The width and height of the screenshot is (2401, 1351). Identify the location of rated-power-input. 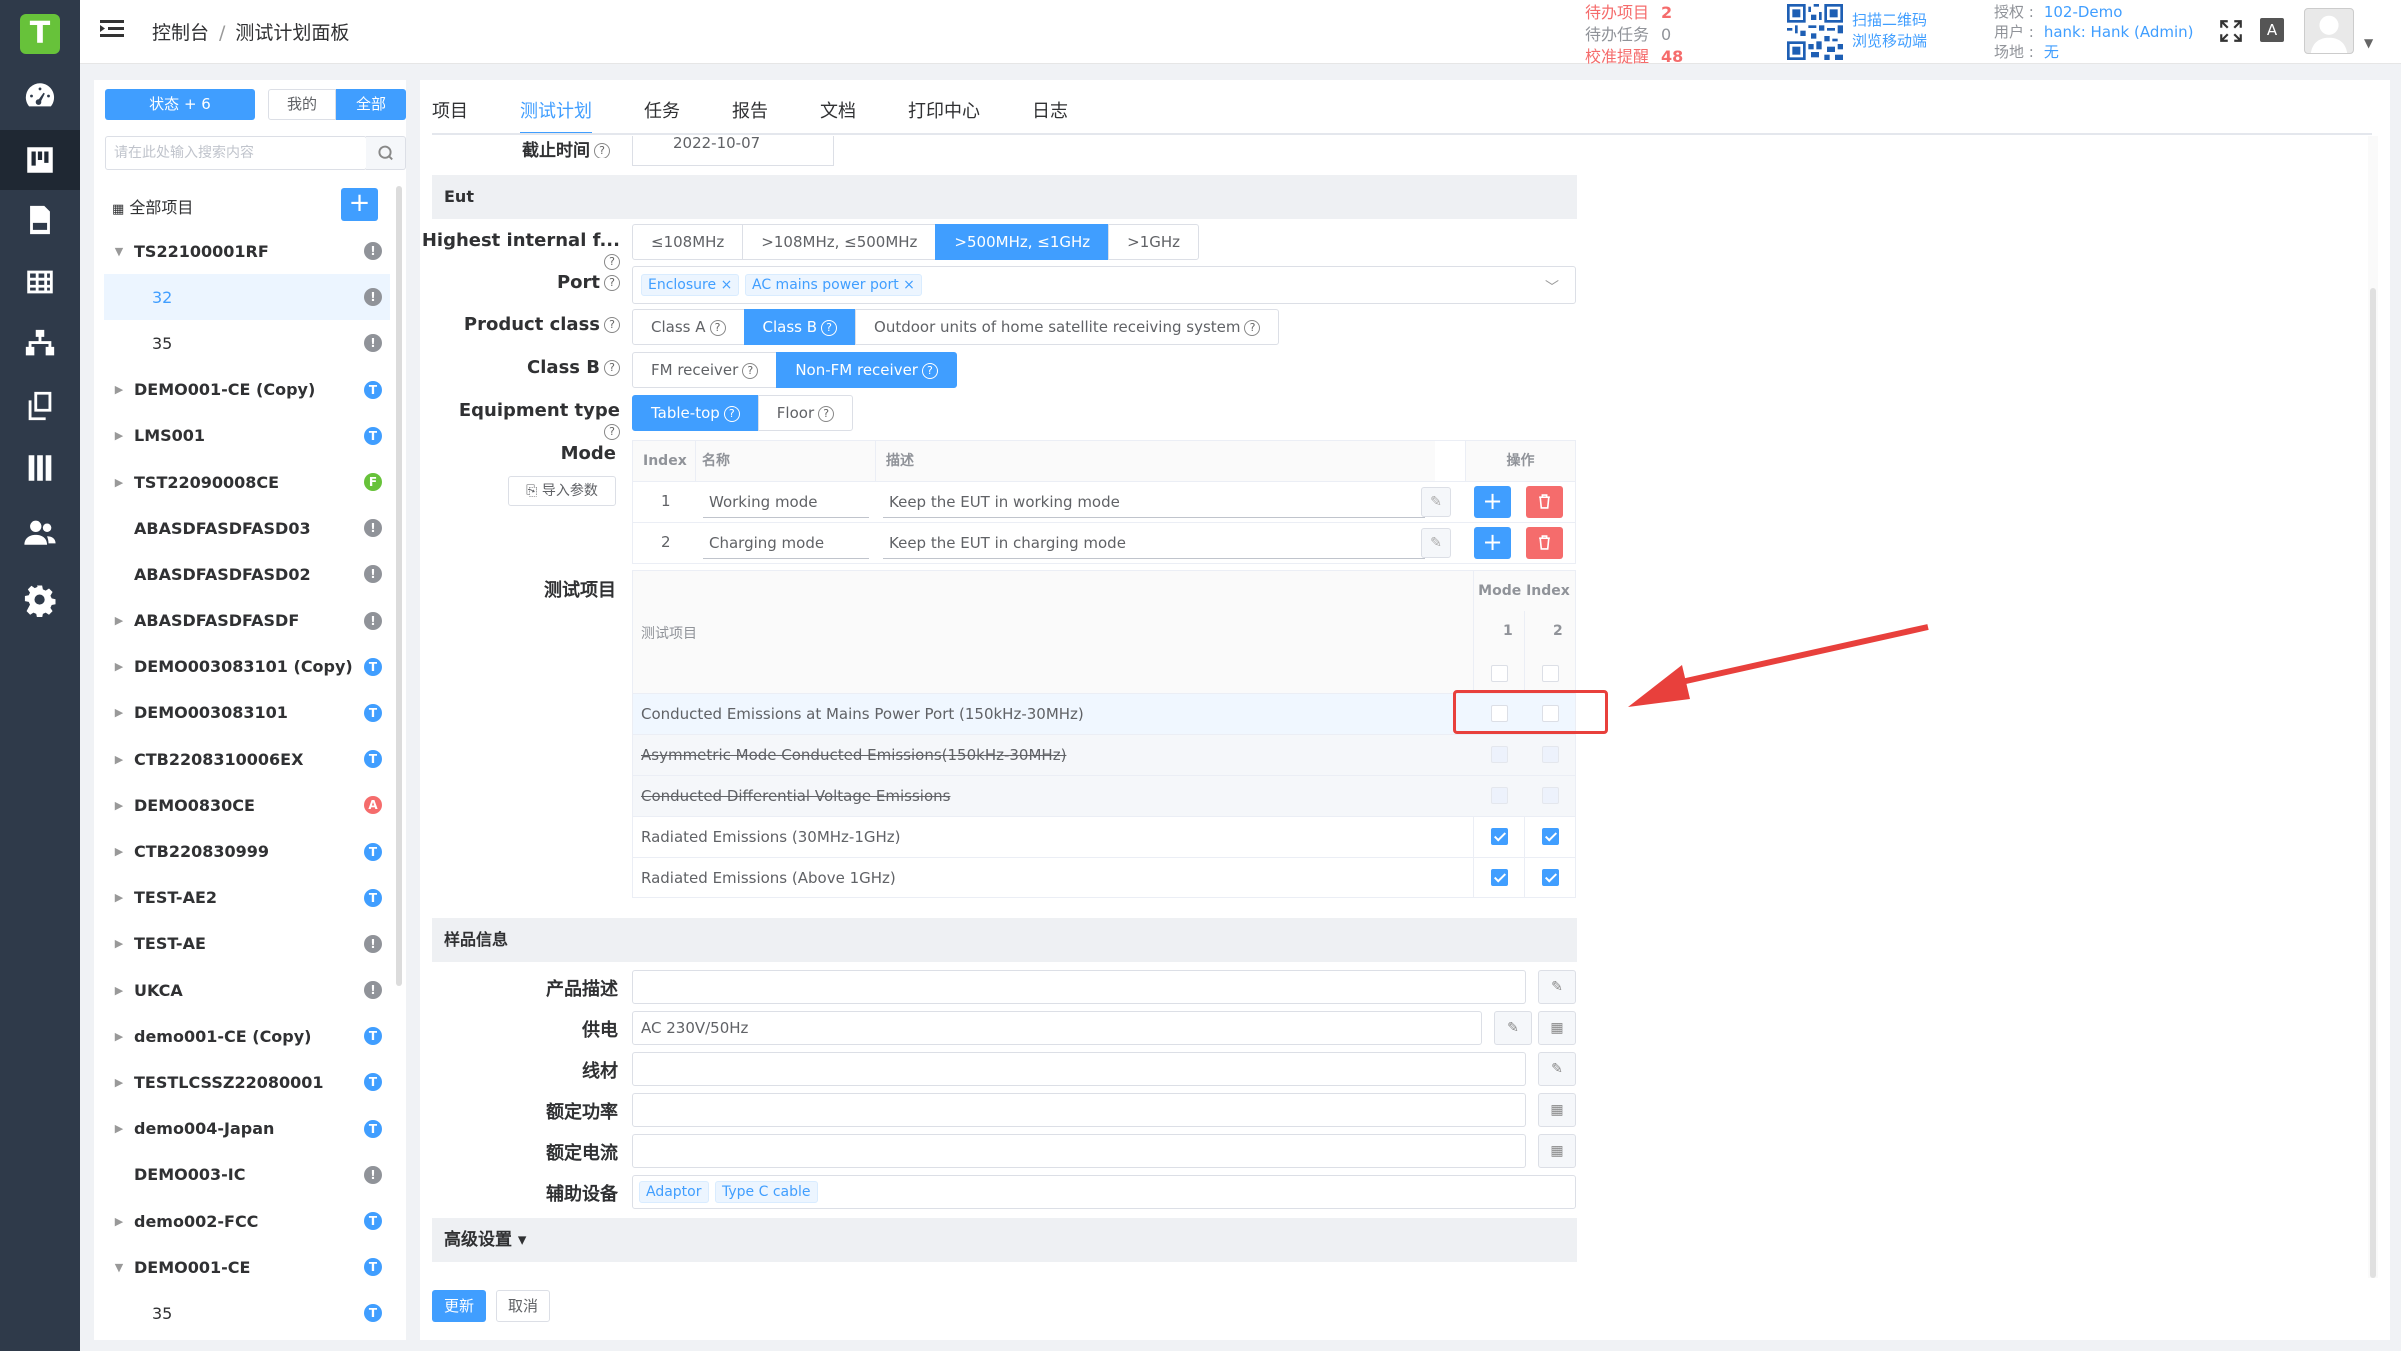
(1079, 1110).